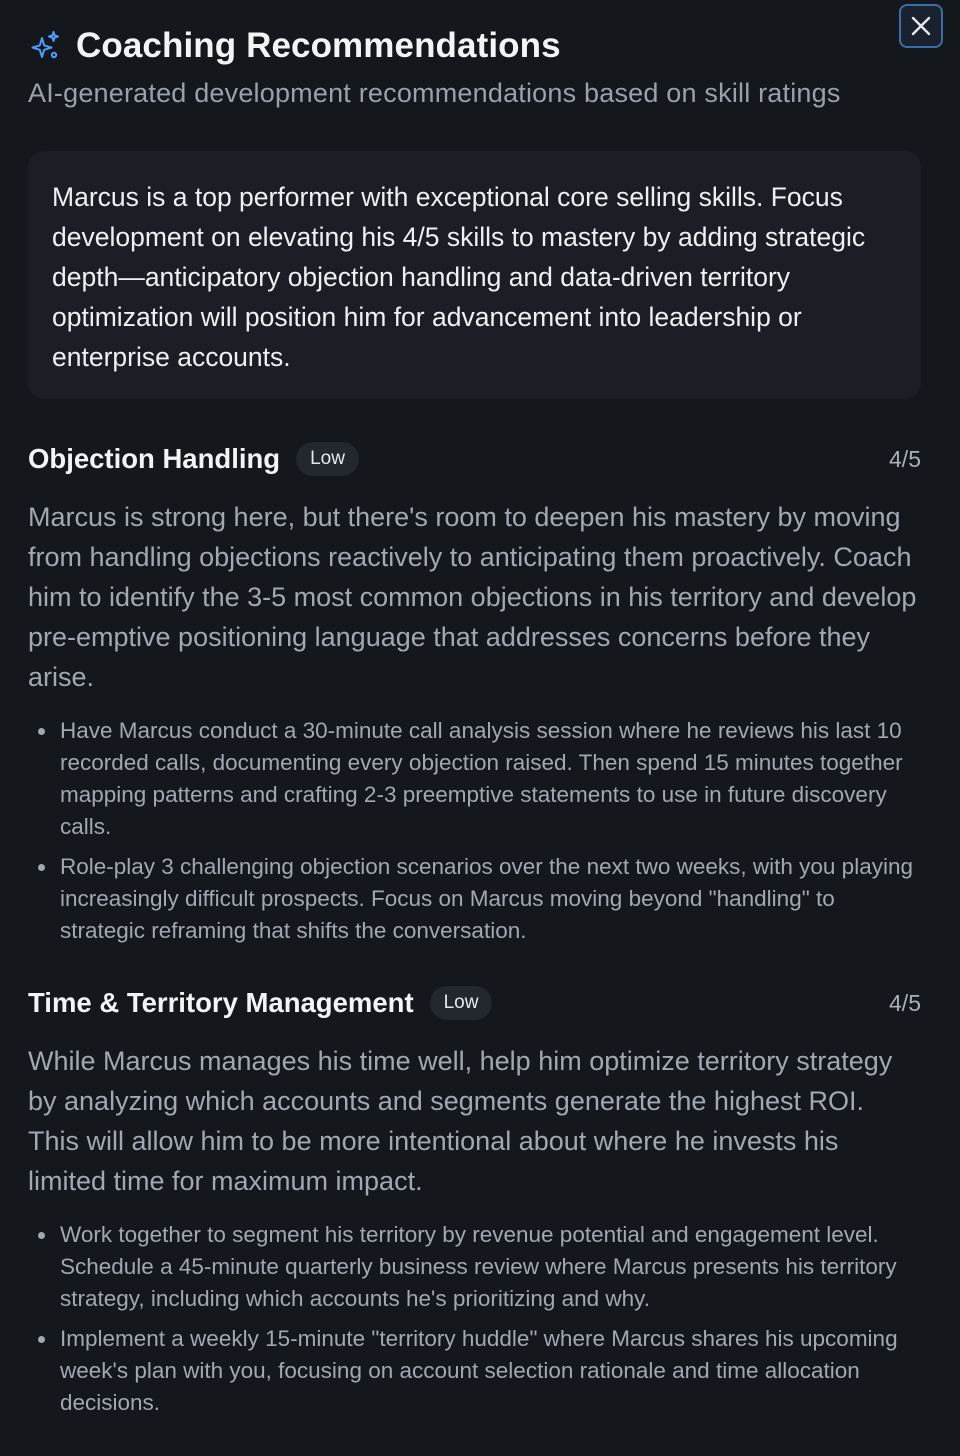  I want to click on sparkles-icon, so click(45, 46).